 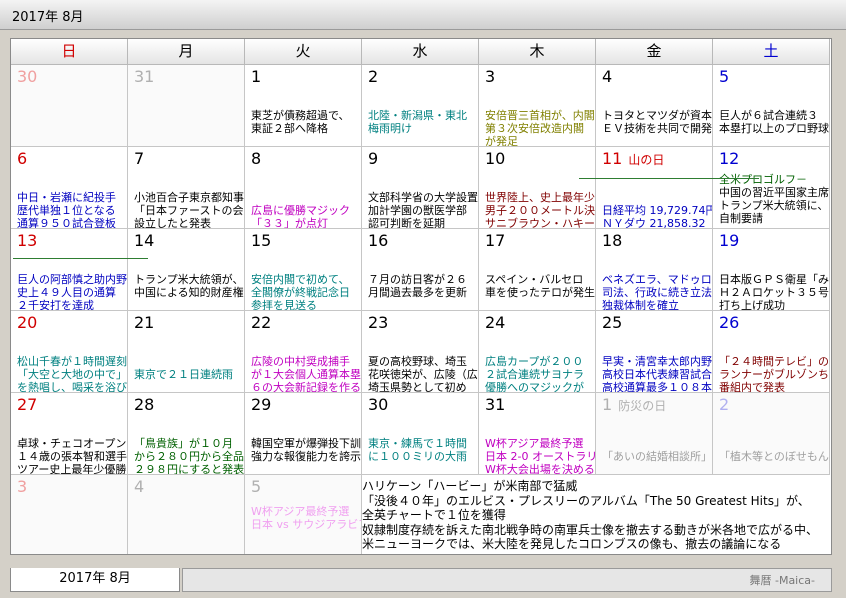 I want to click on event-text: に１００ミリの大雨, so click(x=417, y=456).